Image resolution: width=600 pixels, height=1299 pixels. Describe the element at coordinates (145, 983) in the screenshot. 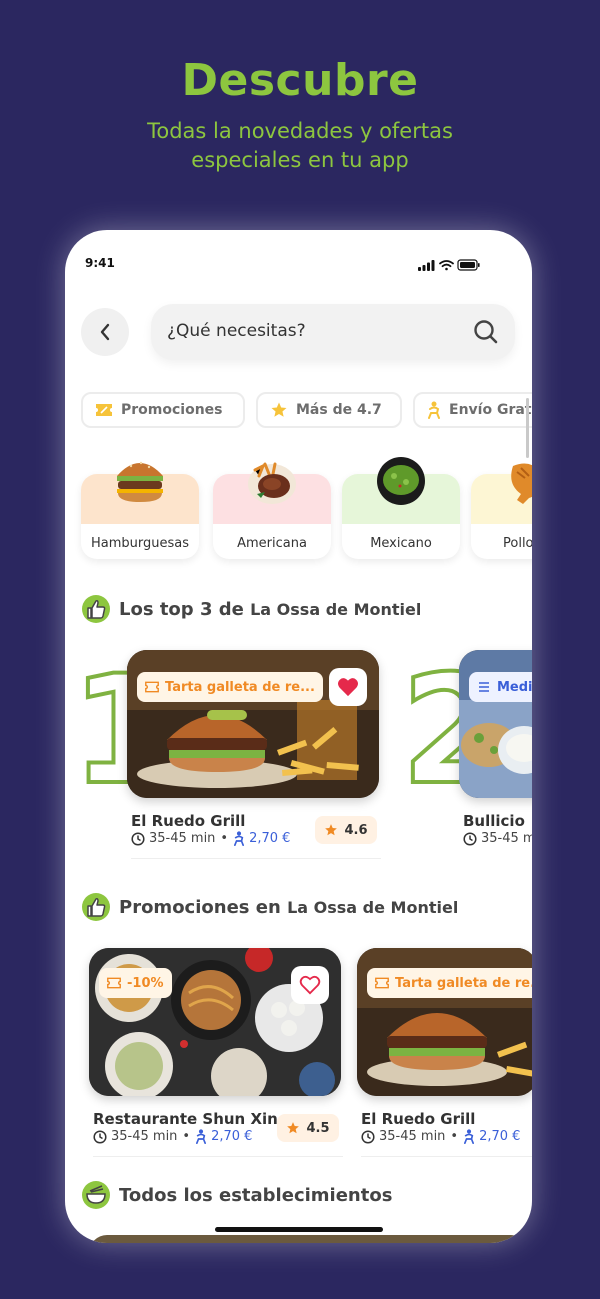

I see `promo-badge-label: -10%` at that location.